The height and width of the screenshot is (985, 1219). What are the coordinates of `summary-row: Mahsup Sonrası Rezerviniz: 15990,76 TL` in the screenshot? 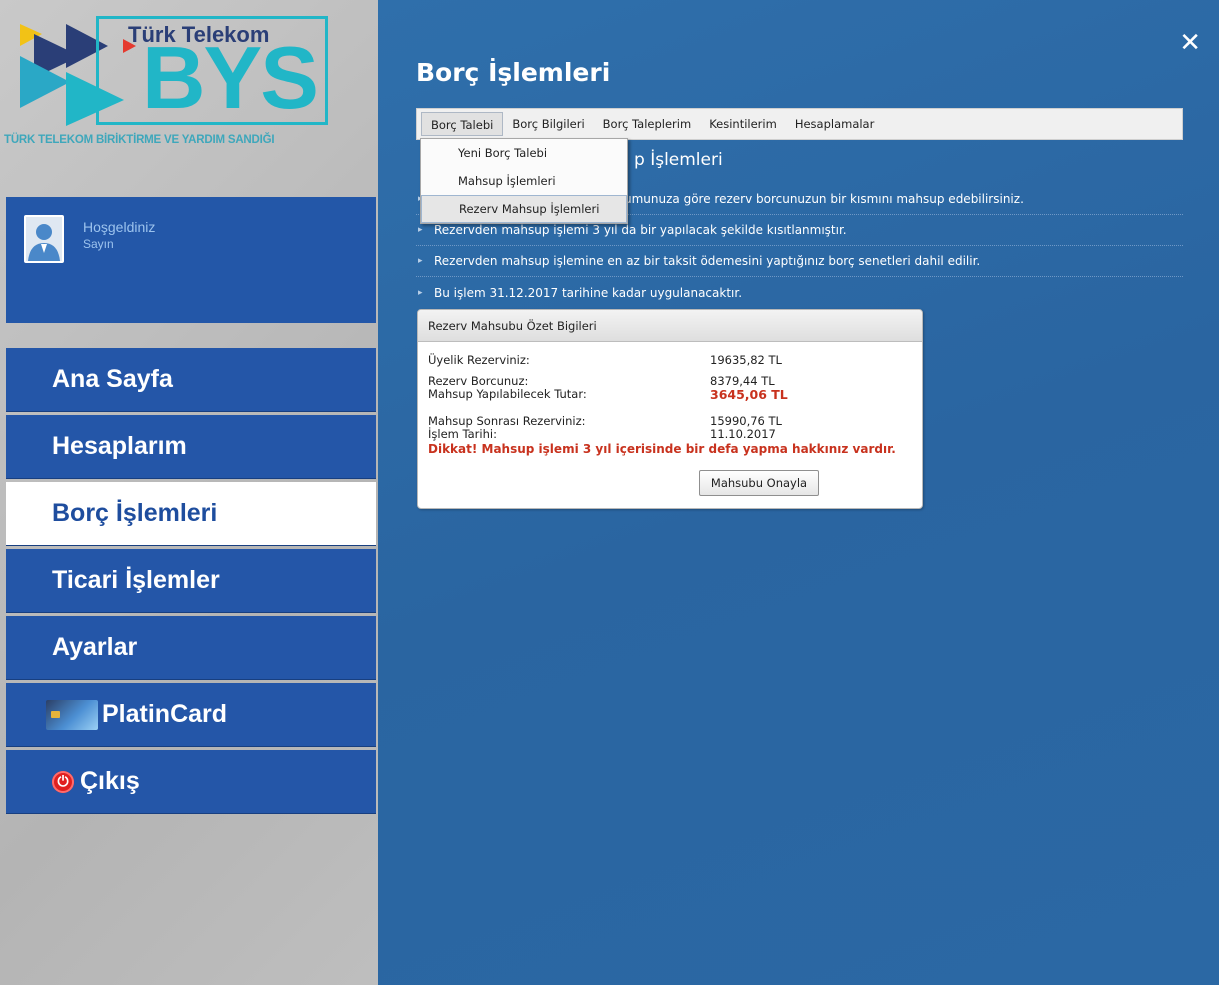 It's located at (670, 421).